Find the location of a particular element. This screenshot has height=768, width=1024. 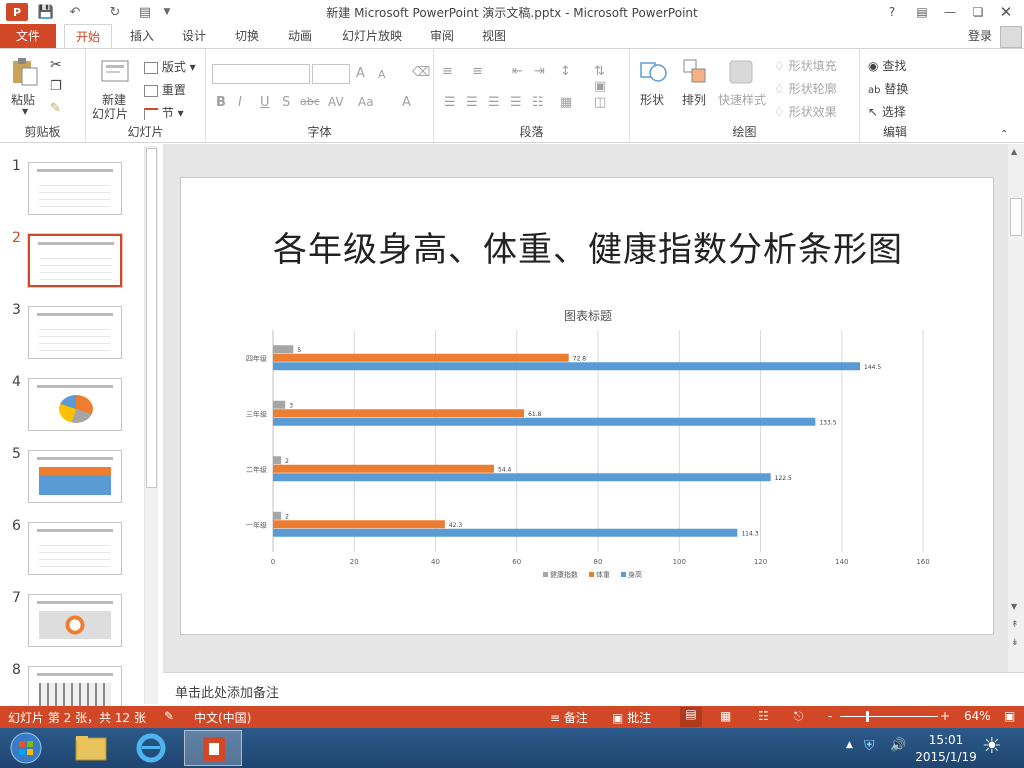

distributed-icon: ☷ is located at coordinates (538, 102).